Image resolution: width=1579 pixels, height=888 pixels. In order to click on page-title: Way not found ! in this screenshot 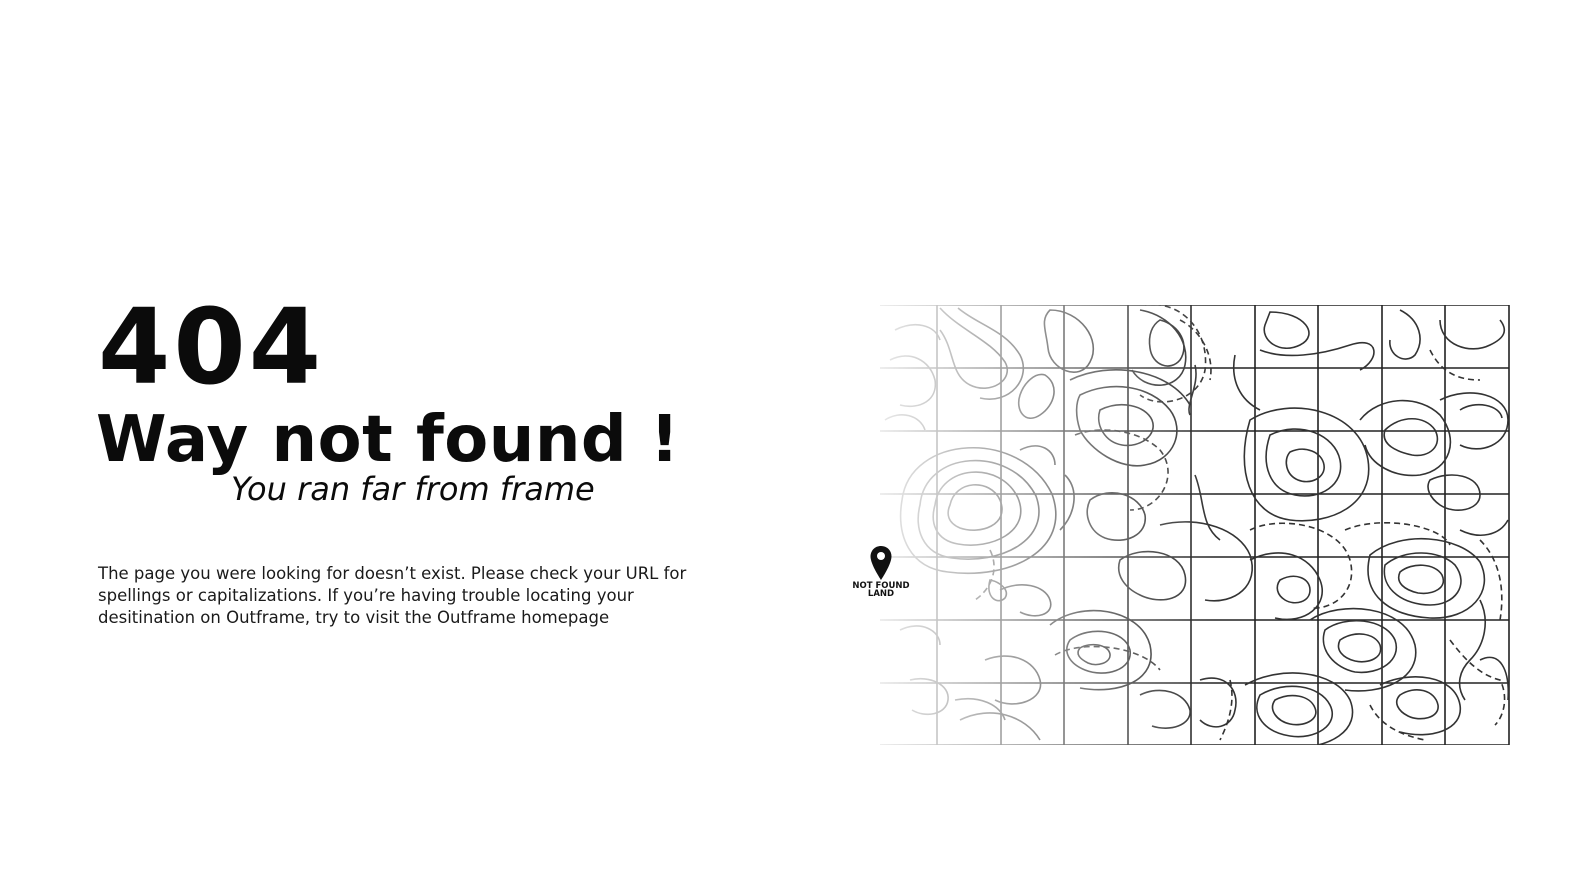, I will do `click(388, 440)`.